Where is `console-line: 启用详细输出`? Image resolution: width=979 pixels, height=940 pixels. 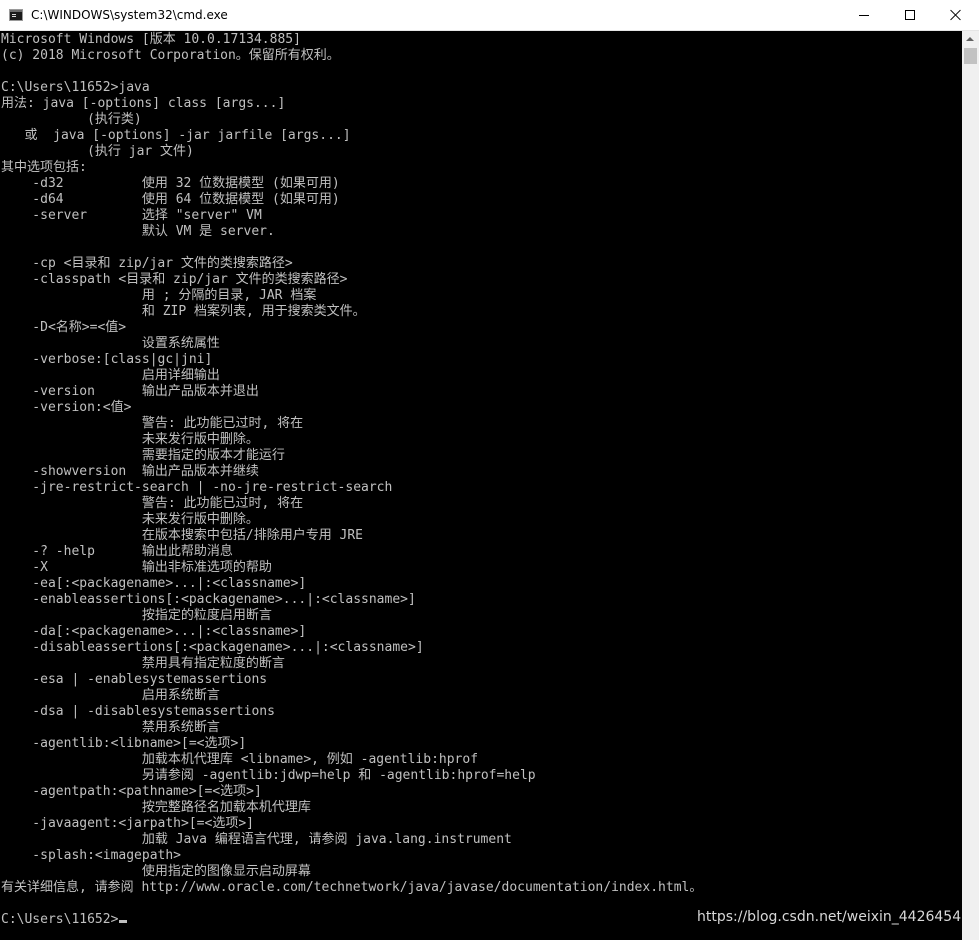
console-line: 启用详细输出 is located at coordinates (110, 375).